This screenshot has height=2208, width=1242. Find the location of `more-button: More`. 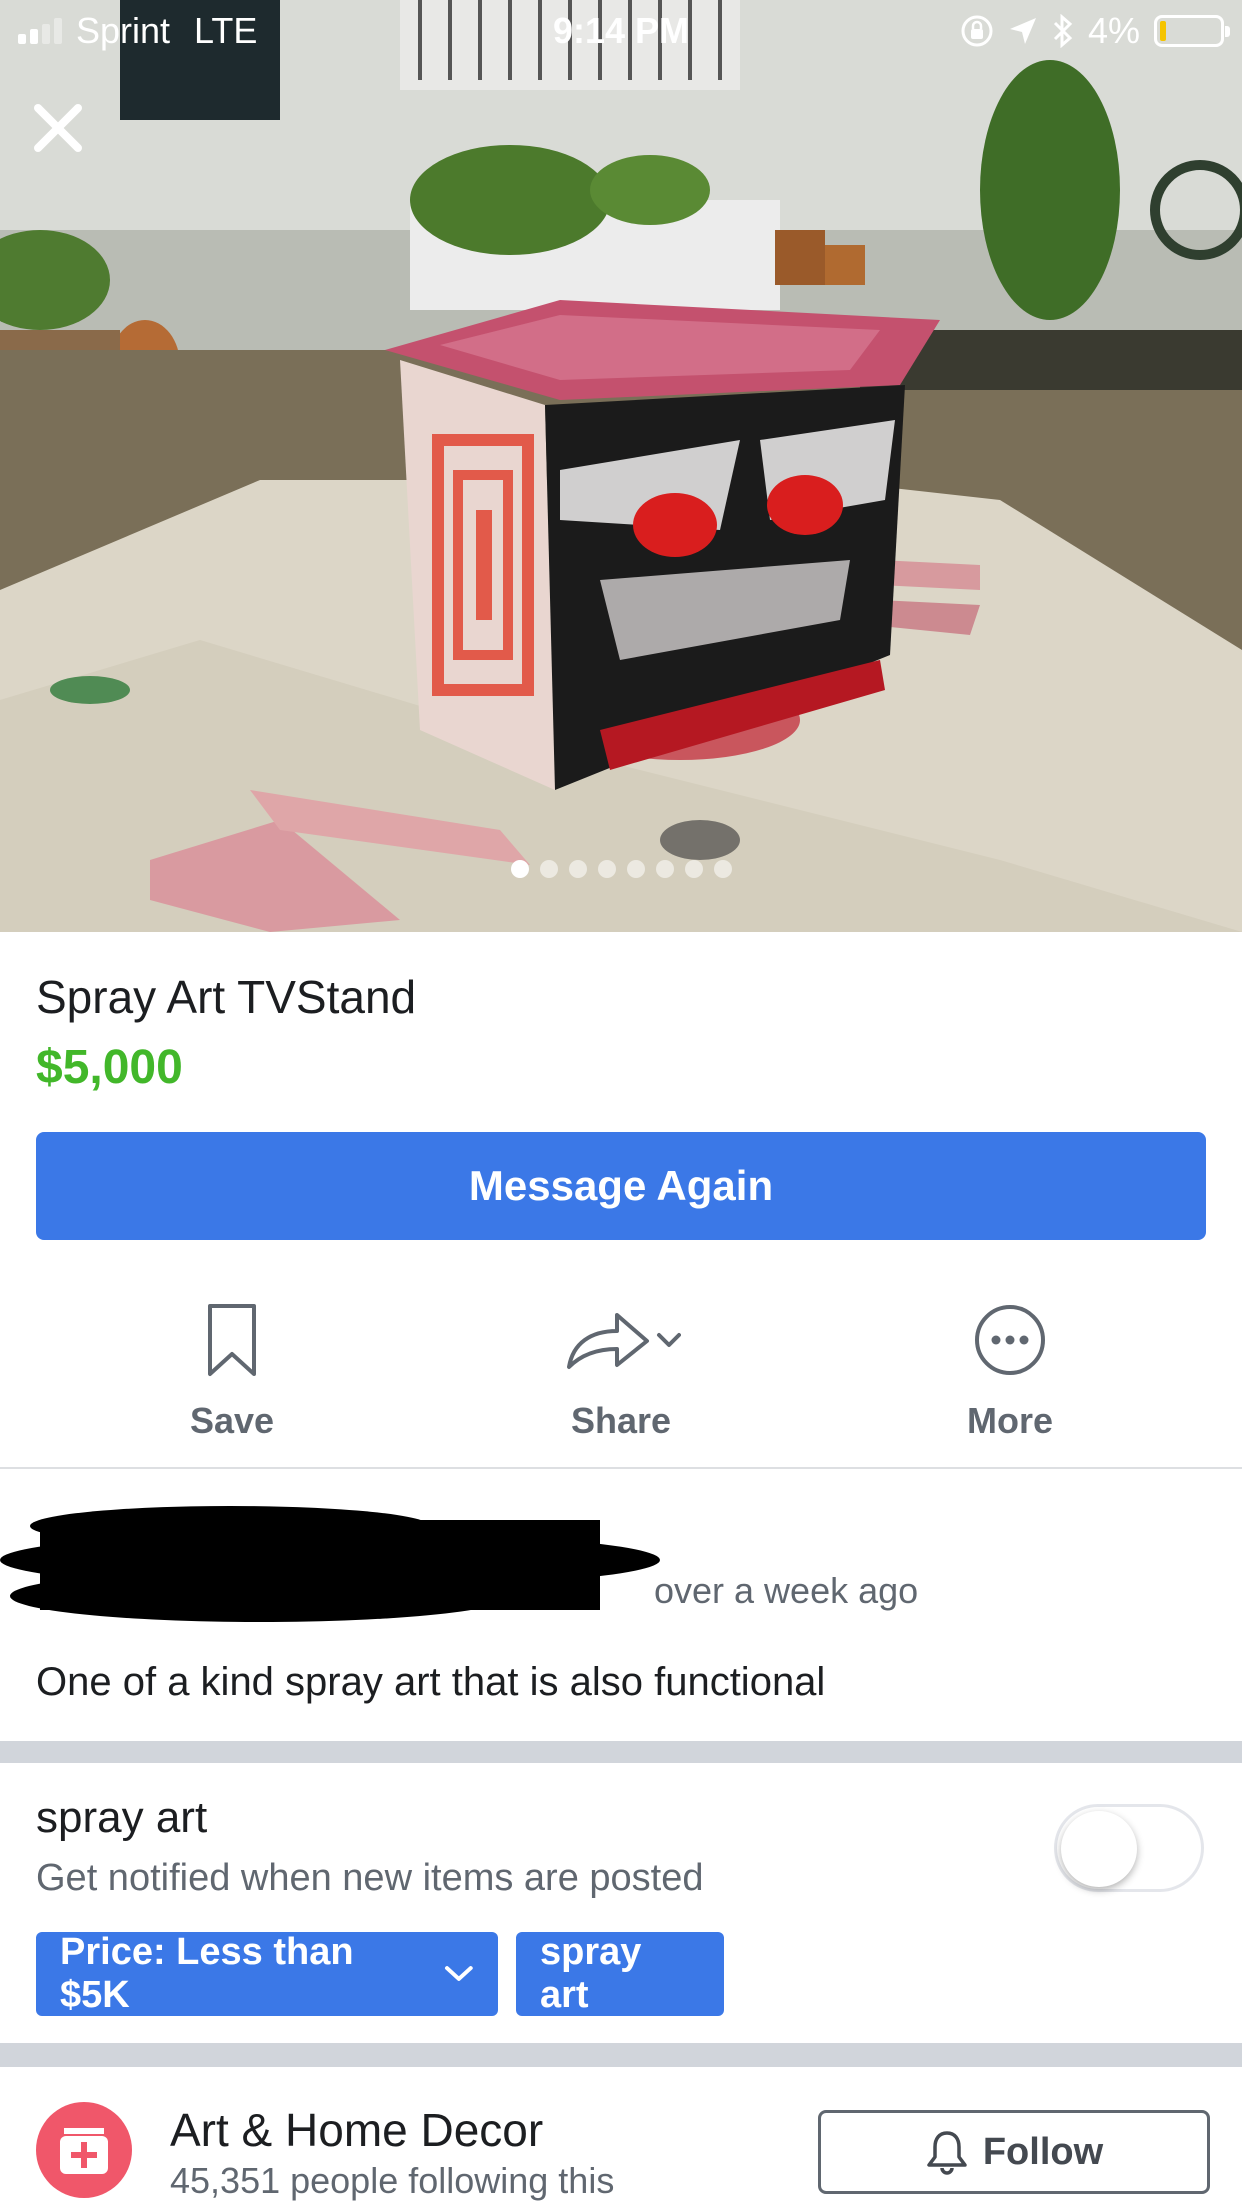

more-button: More is located at coordinates (1010, 1371).